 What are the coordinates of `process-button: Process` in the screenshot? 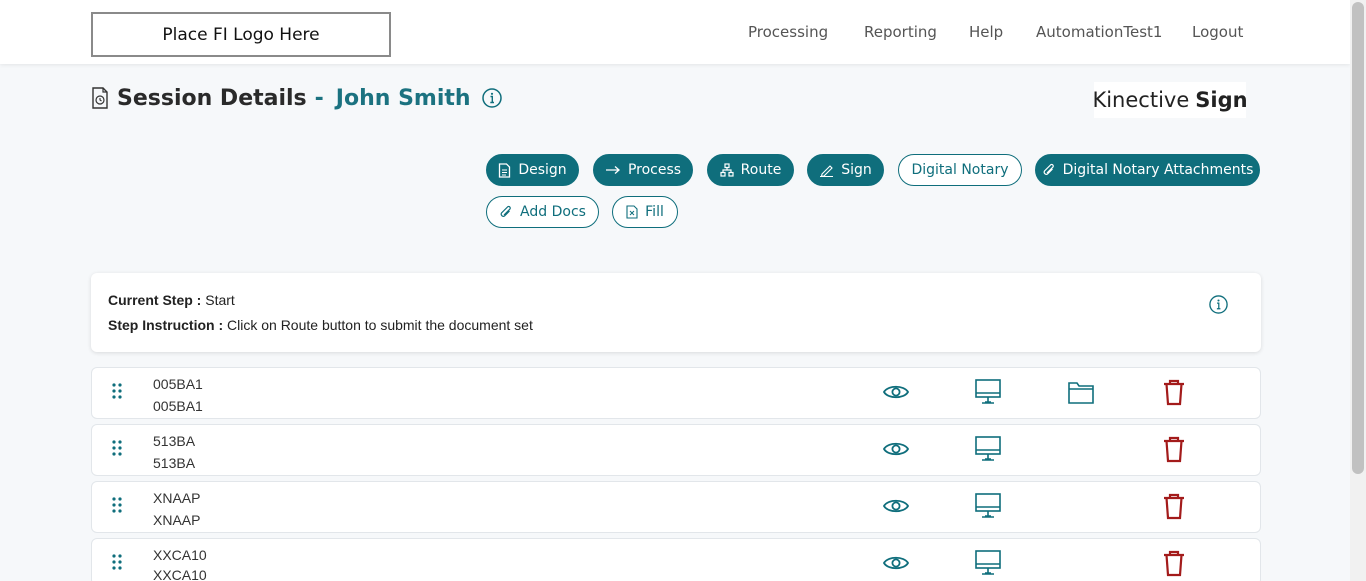 It's located at (643, 170).